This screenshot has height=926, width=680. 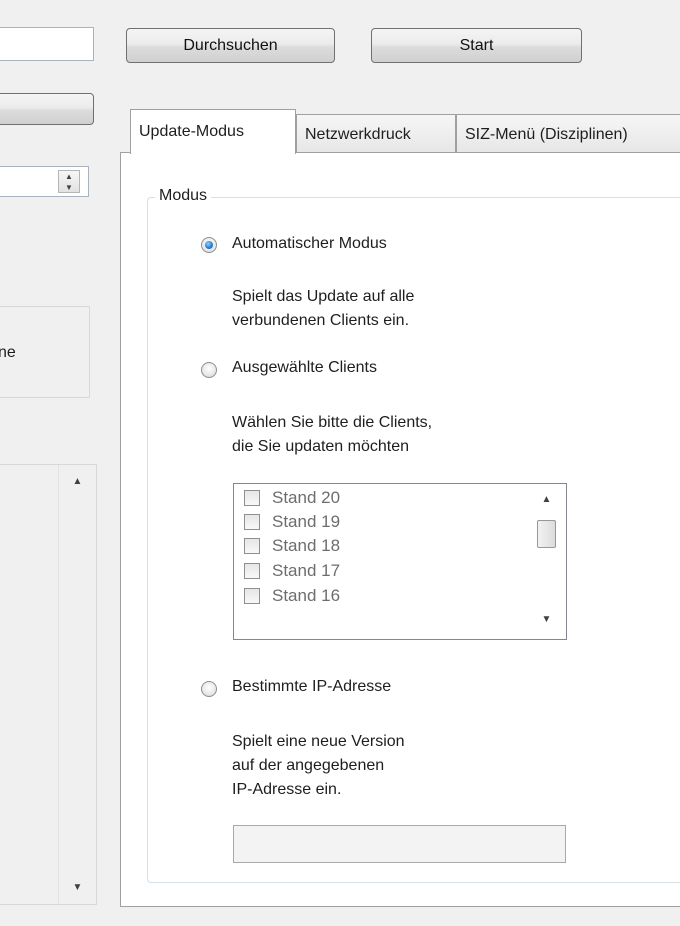 What do you see at coordinates (45, 352) in the screenshot?
I see `left-group-panel: ne` at bounding box center [45, 352].